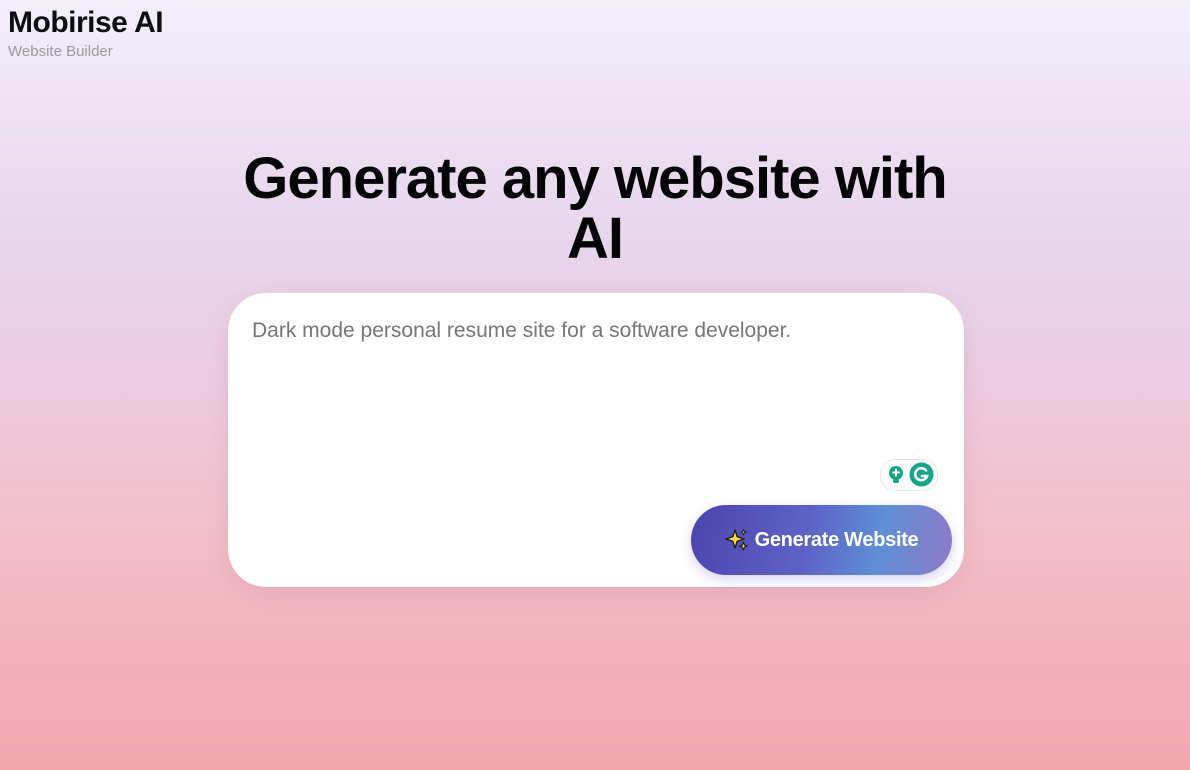 Image resolution: width=1190 pixels, height=770 pixels. What do you see at coordinates (60, 51) in the screenshot?
I see `brand-subtitle: Website Builder` at bounding box center [60, 51].